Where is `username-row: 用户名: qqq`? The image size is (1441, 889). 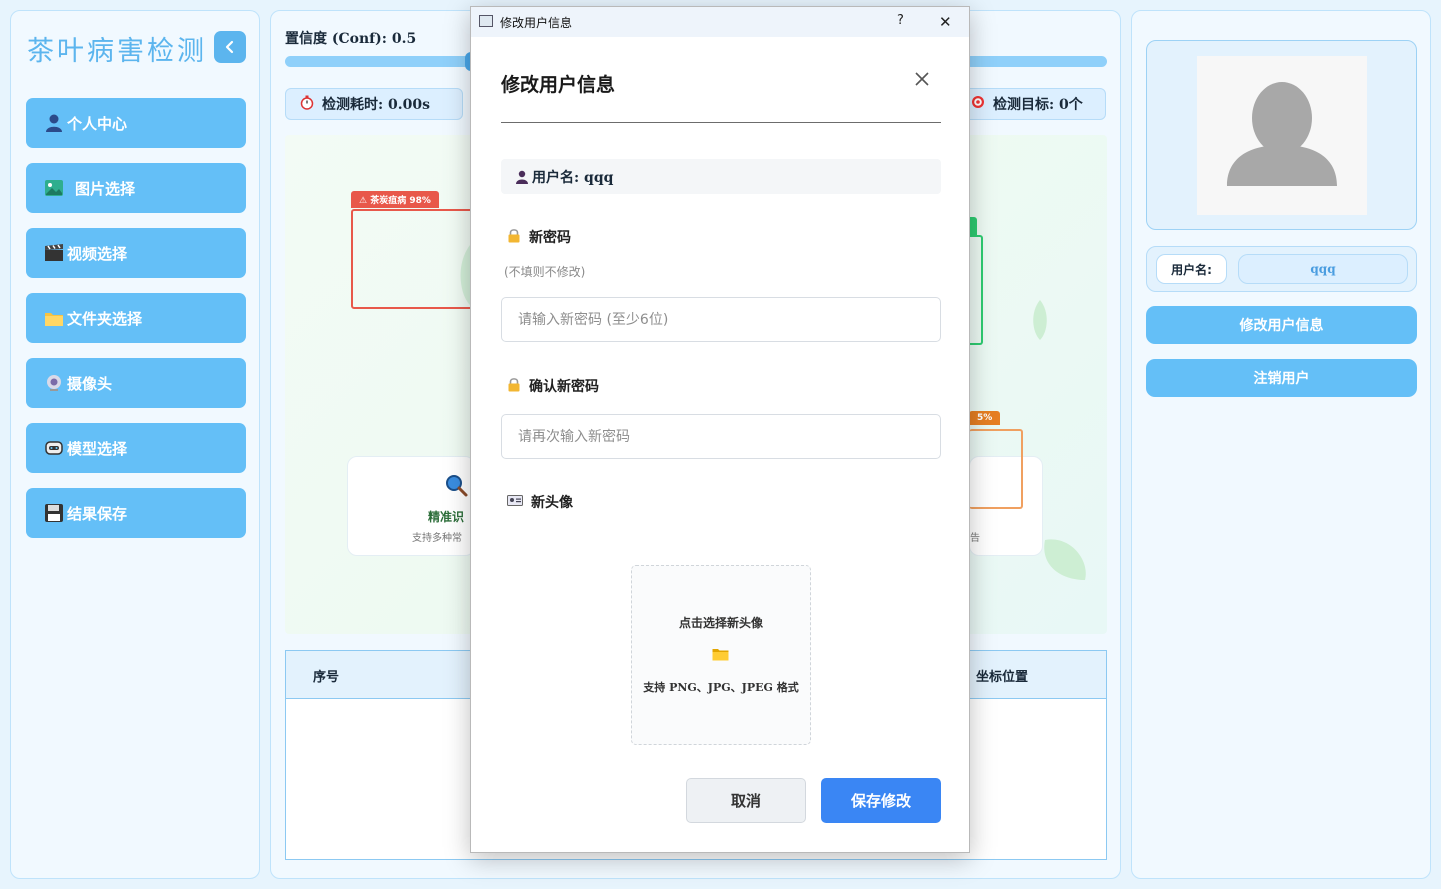 username-row: 用户名: qqq is located at coordinates (1281, 269).